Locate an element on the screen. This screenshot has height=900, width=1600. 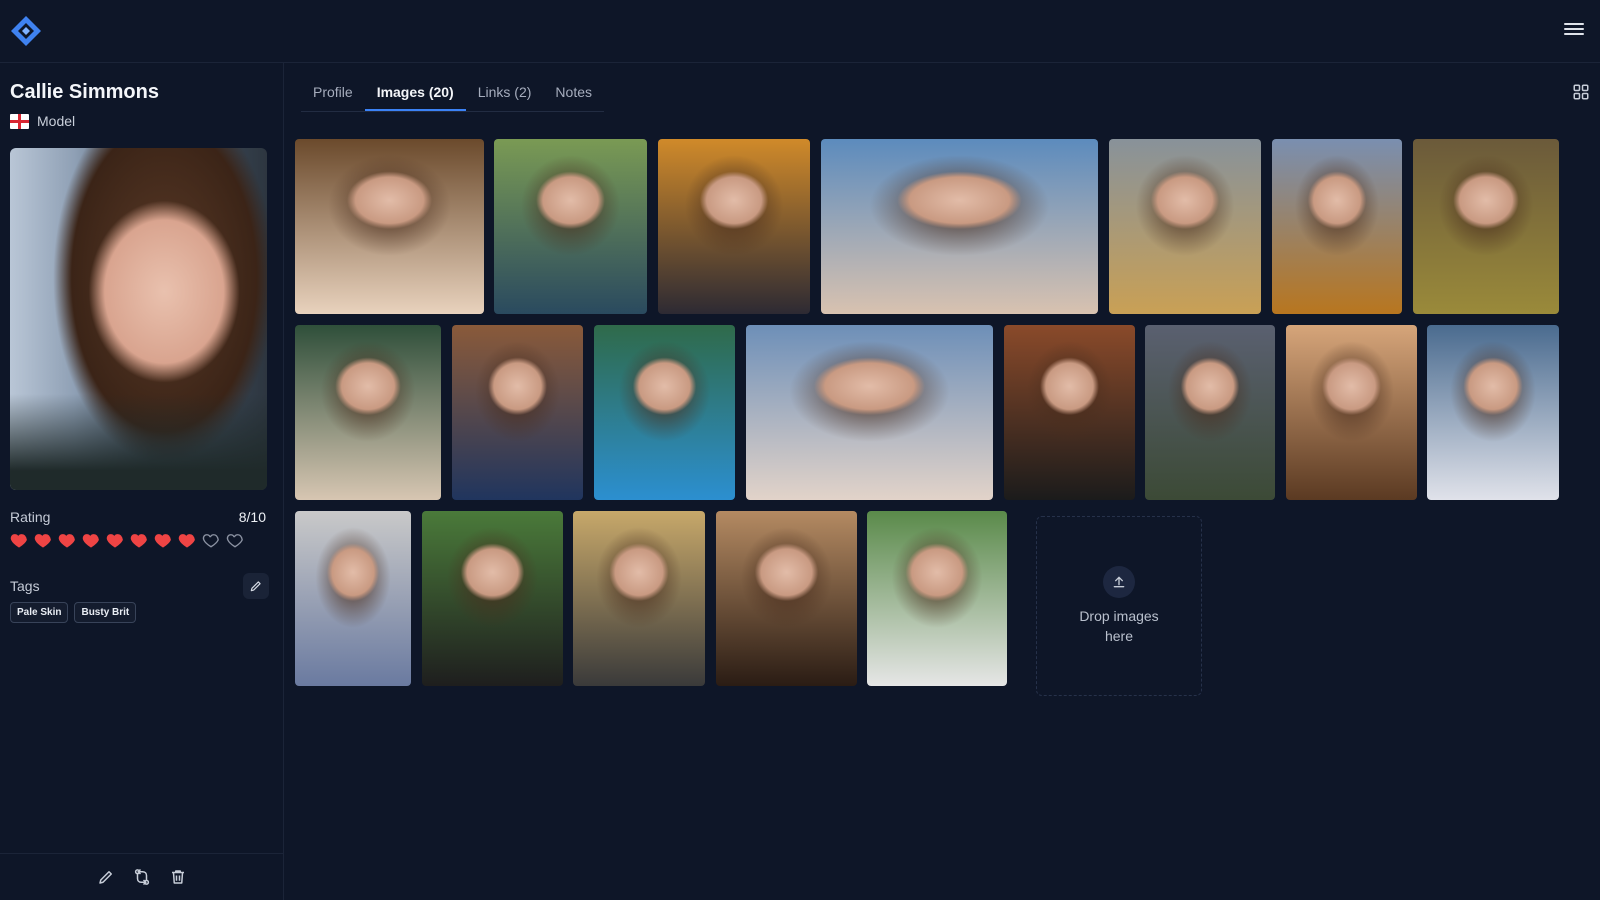
edit-tags-button is located at coordinates (256, 586).